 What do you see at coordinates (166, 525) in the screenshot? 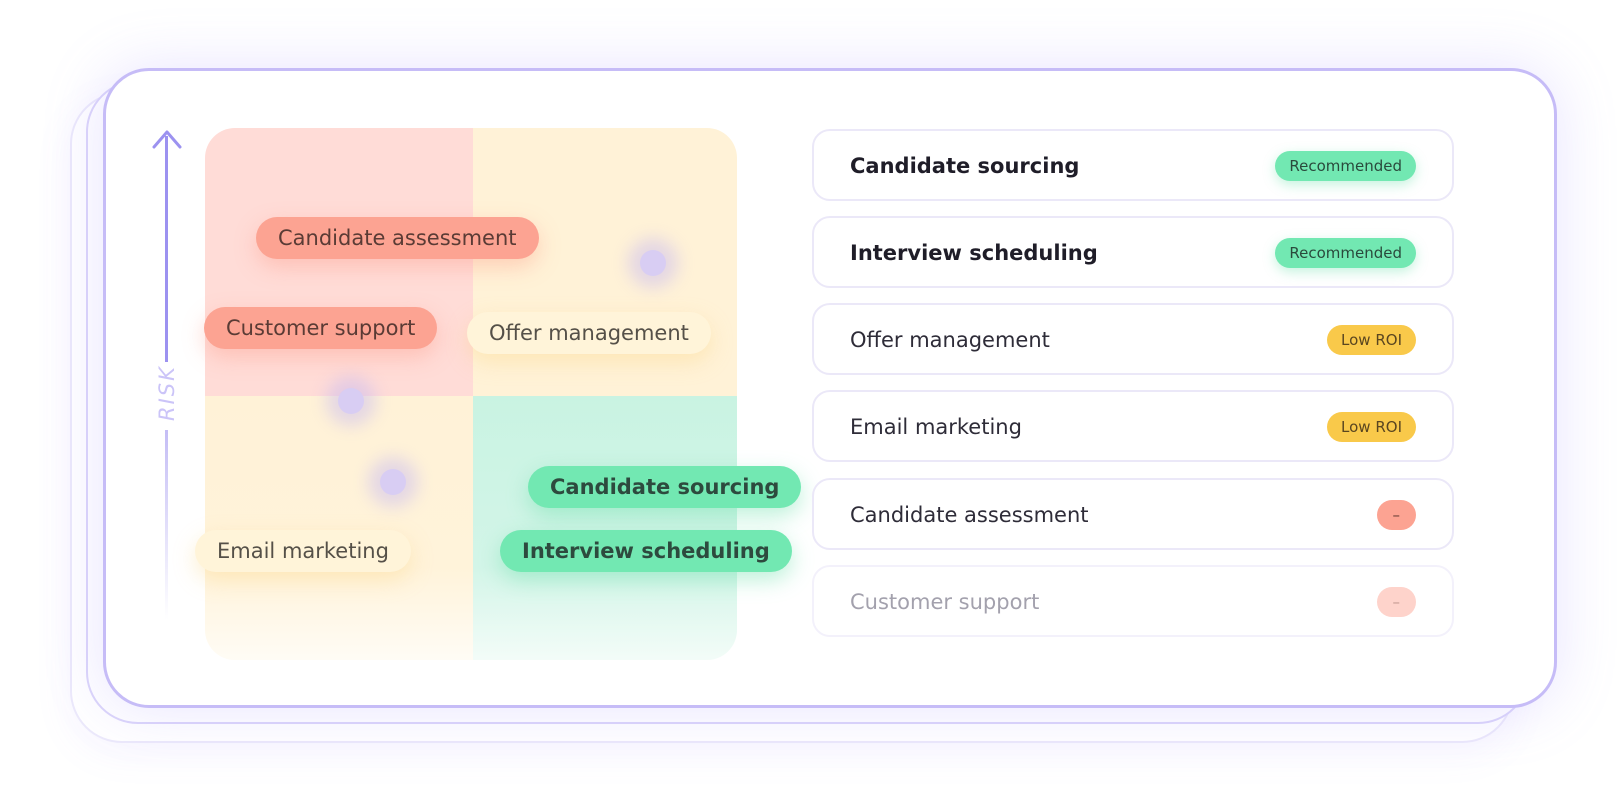
I see `risk-axis-line-lower` at bounding box center [166, 525].